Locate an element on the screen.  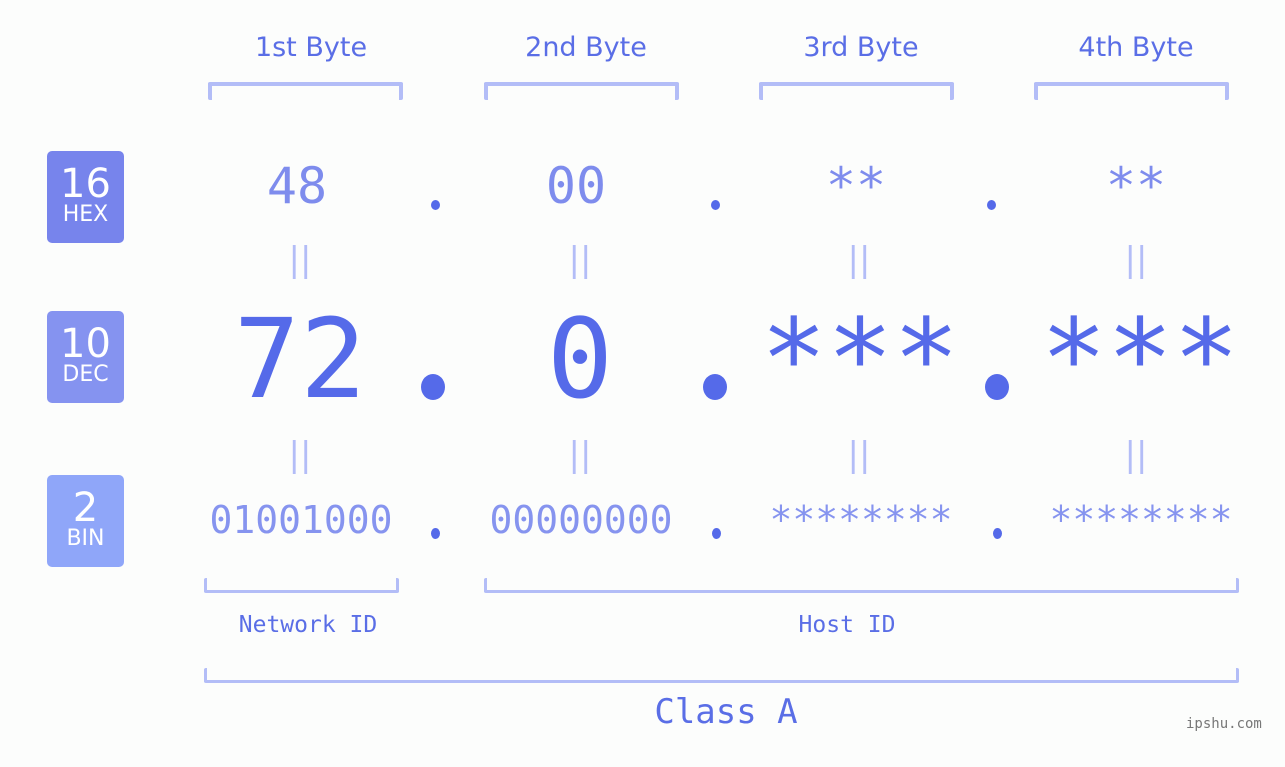
dec-value-4: *** is located at coordinates (1140, 359).